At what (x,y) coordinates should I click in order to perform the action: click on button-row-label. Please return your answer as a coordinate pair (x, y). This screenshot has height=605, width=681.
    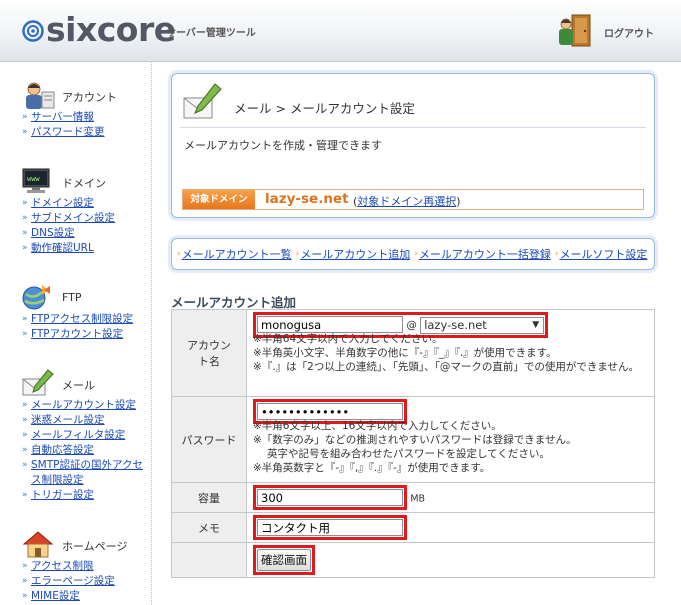
    Looking at the image, I should click on (209, 560).